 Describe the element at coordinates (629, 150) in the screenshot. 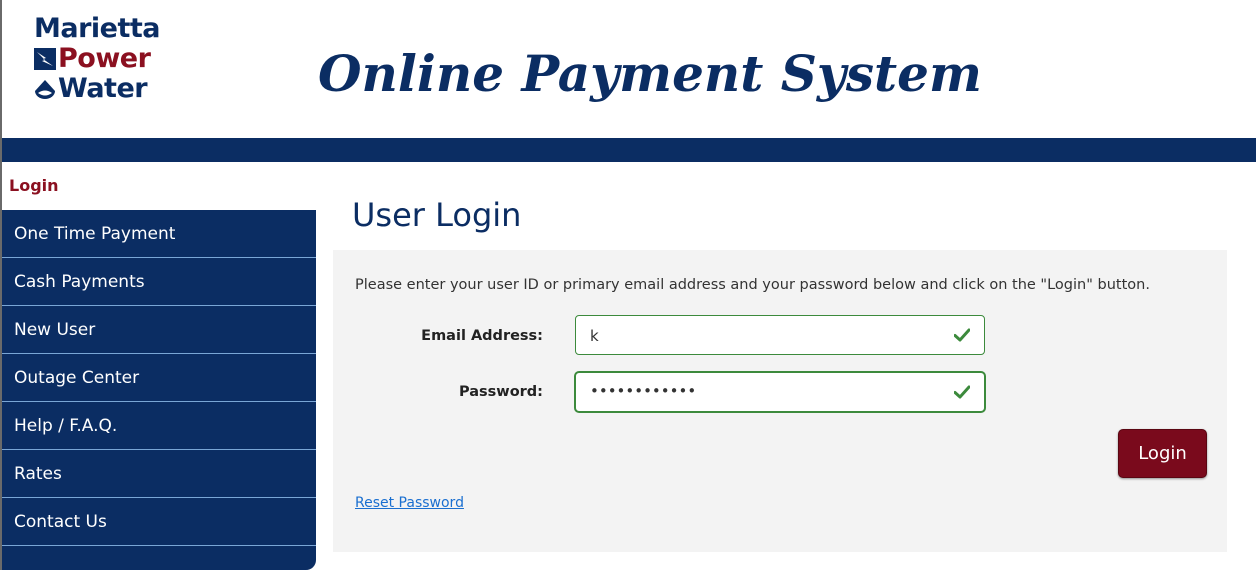

I see `header-bar` at that location.